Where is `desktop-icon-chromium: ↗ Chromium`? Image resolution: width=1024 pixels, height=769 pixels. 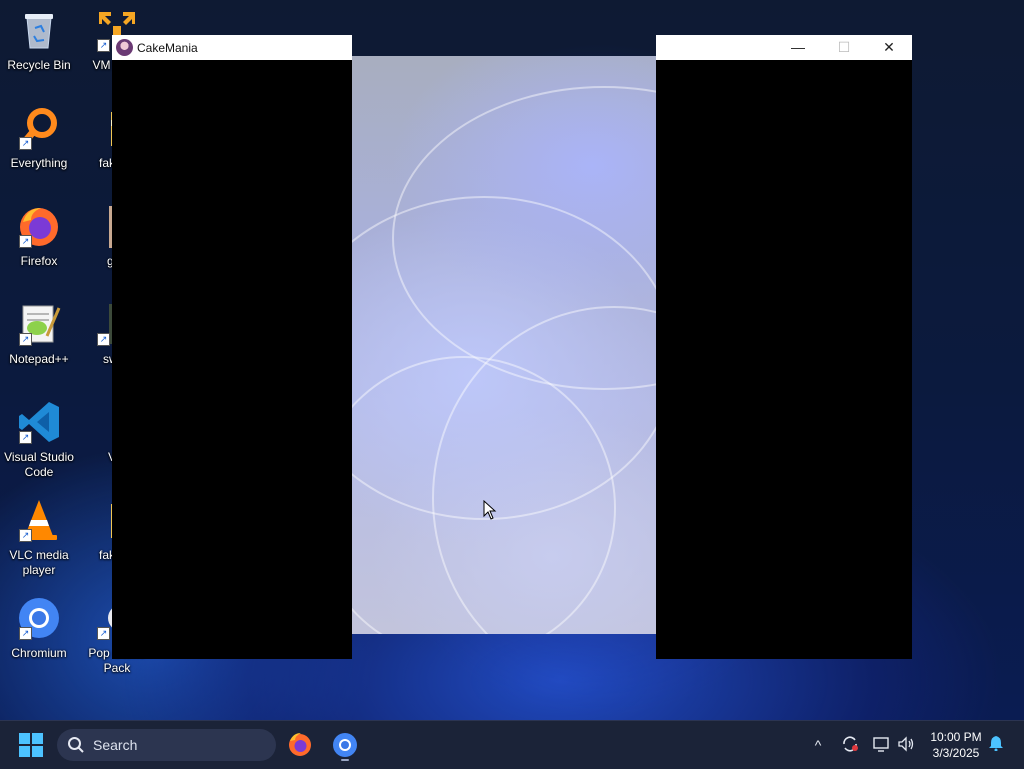
desktop-icon-chromium: ↗ Chromium is located at coordinates (39, 628).